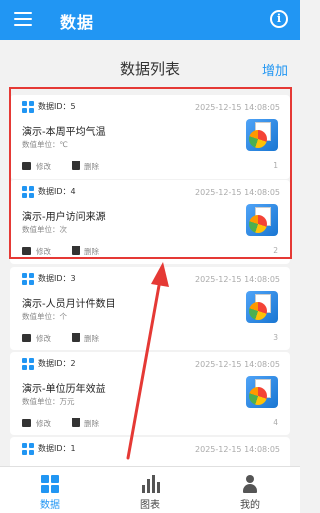 The width and height of the screenshot is (320, 513). Describe the element at coordinates (275, 69) in the screenshot. I see `add-button: 增加` at that location.